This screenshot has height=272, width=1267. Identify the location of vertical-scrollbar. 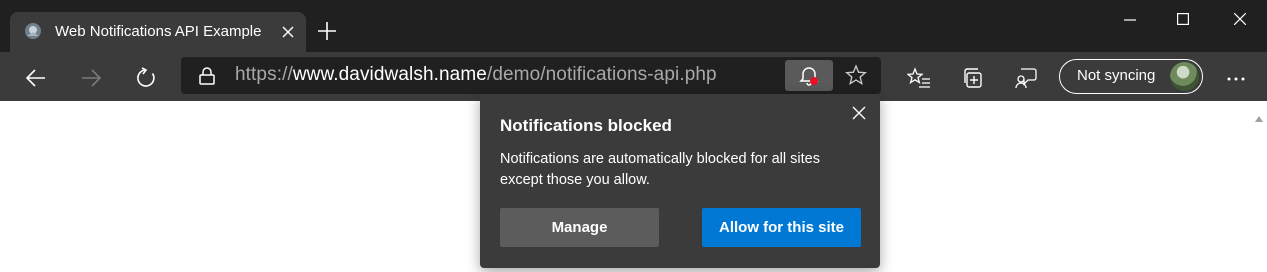
(1259, 186).